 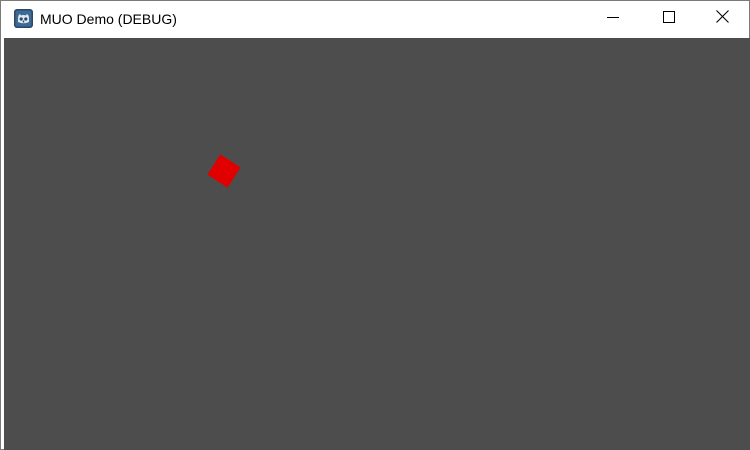 I want to click on player-square, so click(x=224, y=171).